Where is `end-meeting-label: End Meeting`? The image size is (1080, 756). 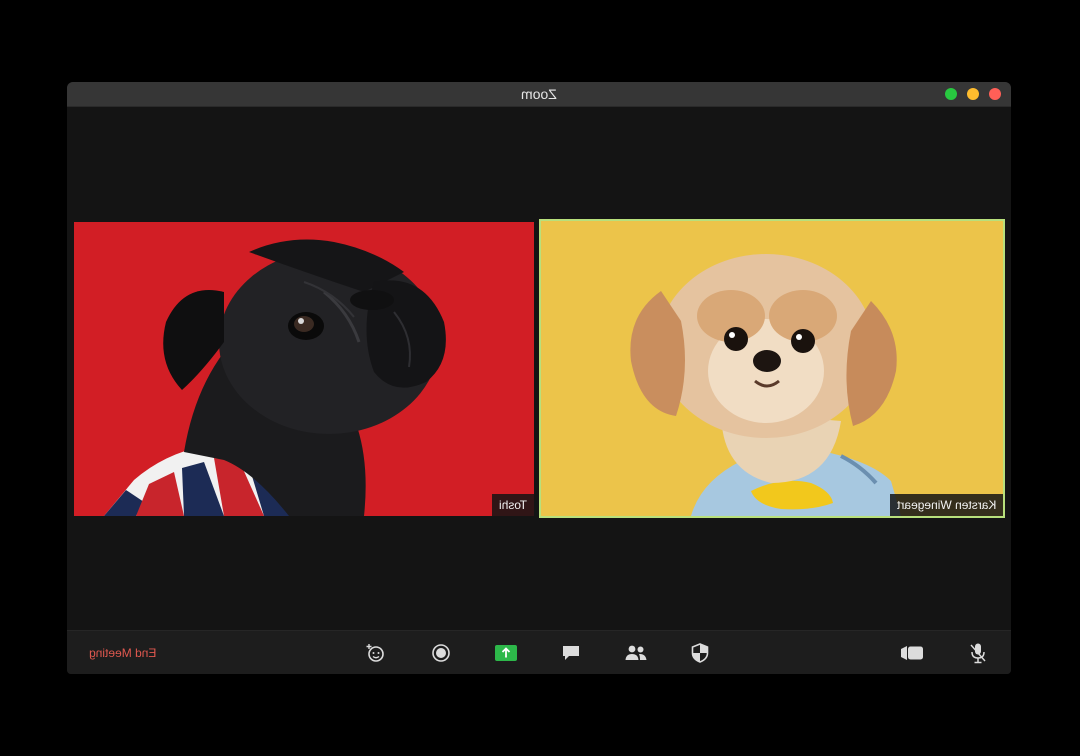
end-meeting-label: End Meeting is located at coordinates (123, 653).